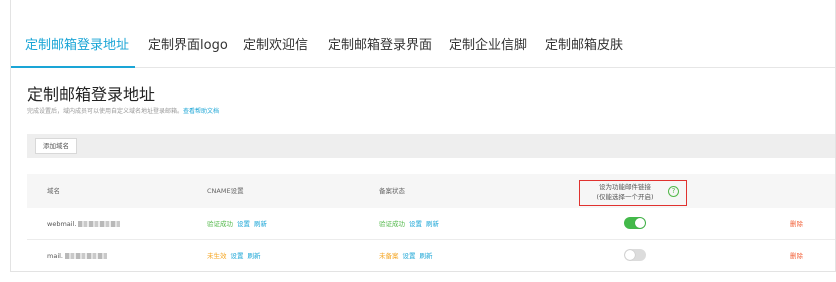  I want to click on toolbar: 添加域名, so click(431, 146).